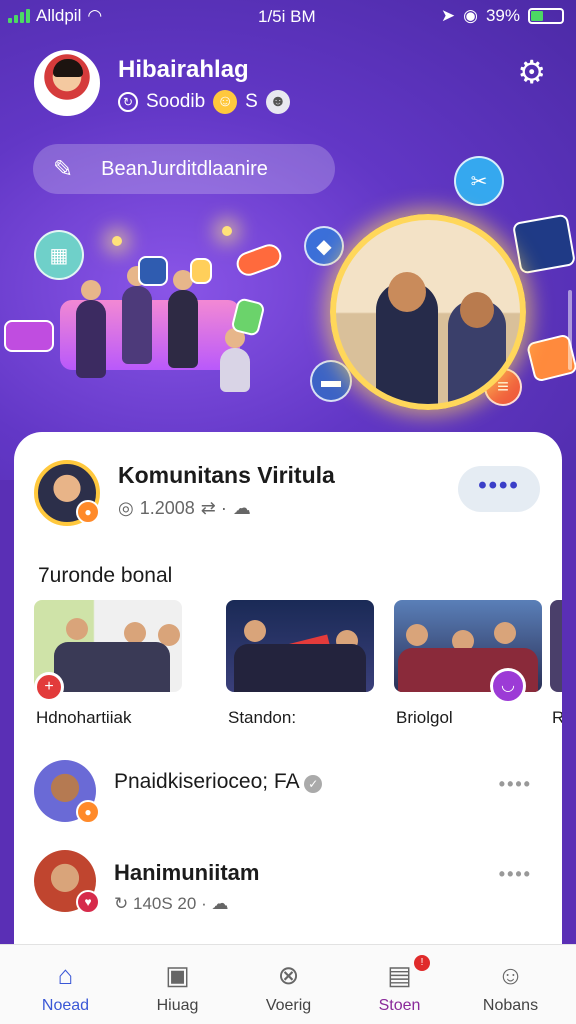  Describe the element at coordinates (49, 687) in the screenshot. I see `red-badge-icon: +` at that location.